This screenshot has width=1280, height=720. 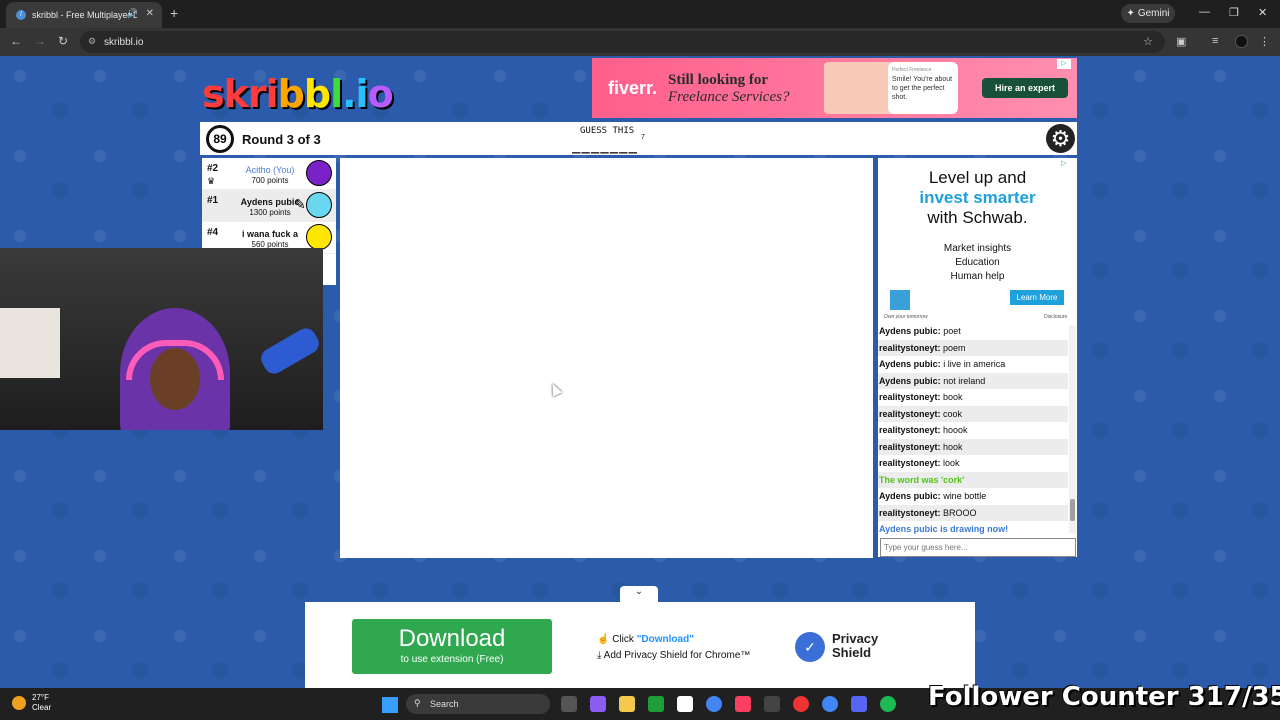 What do you see at coordinates (978, 547) in the screenshot?
I see `guess-input` at bounding box center [978, 547].